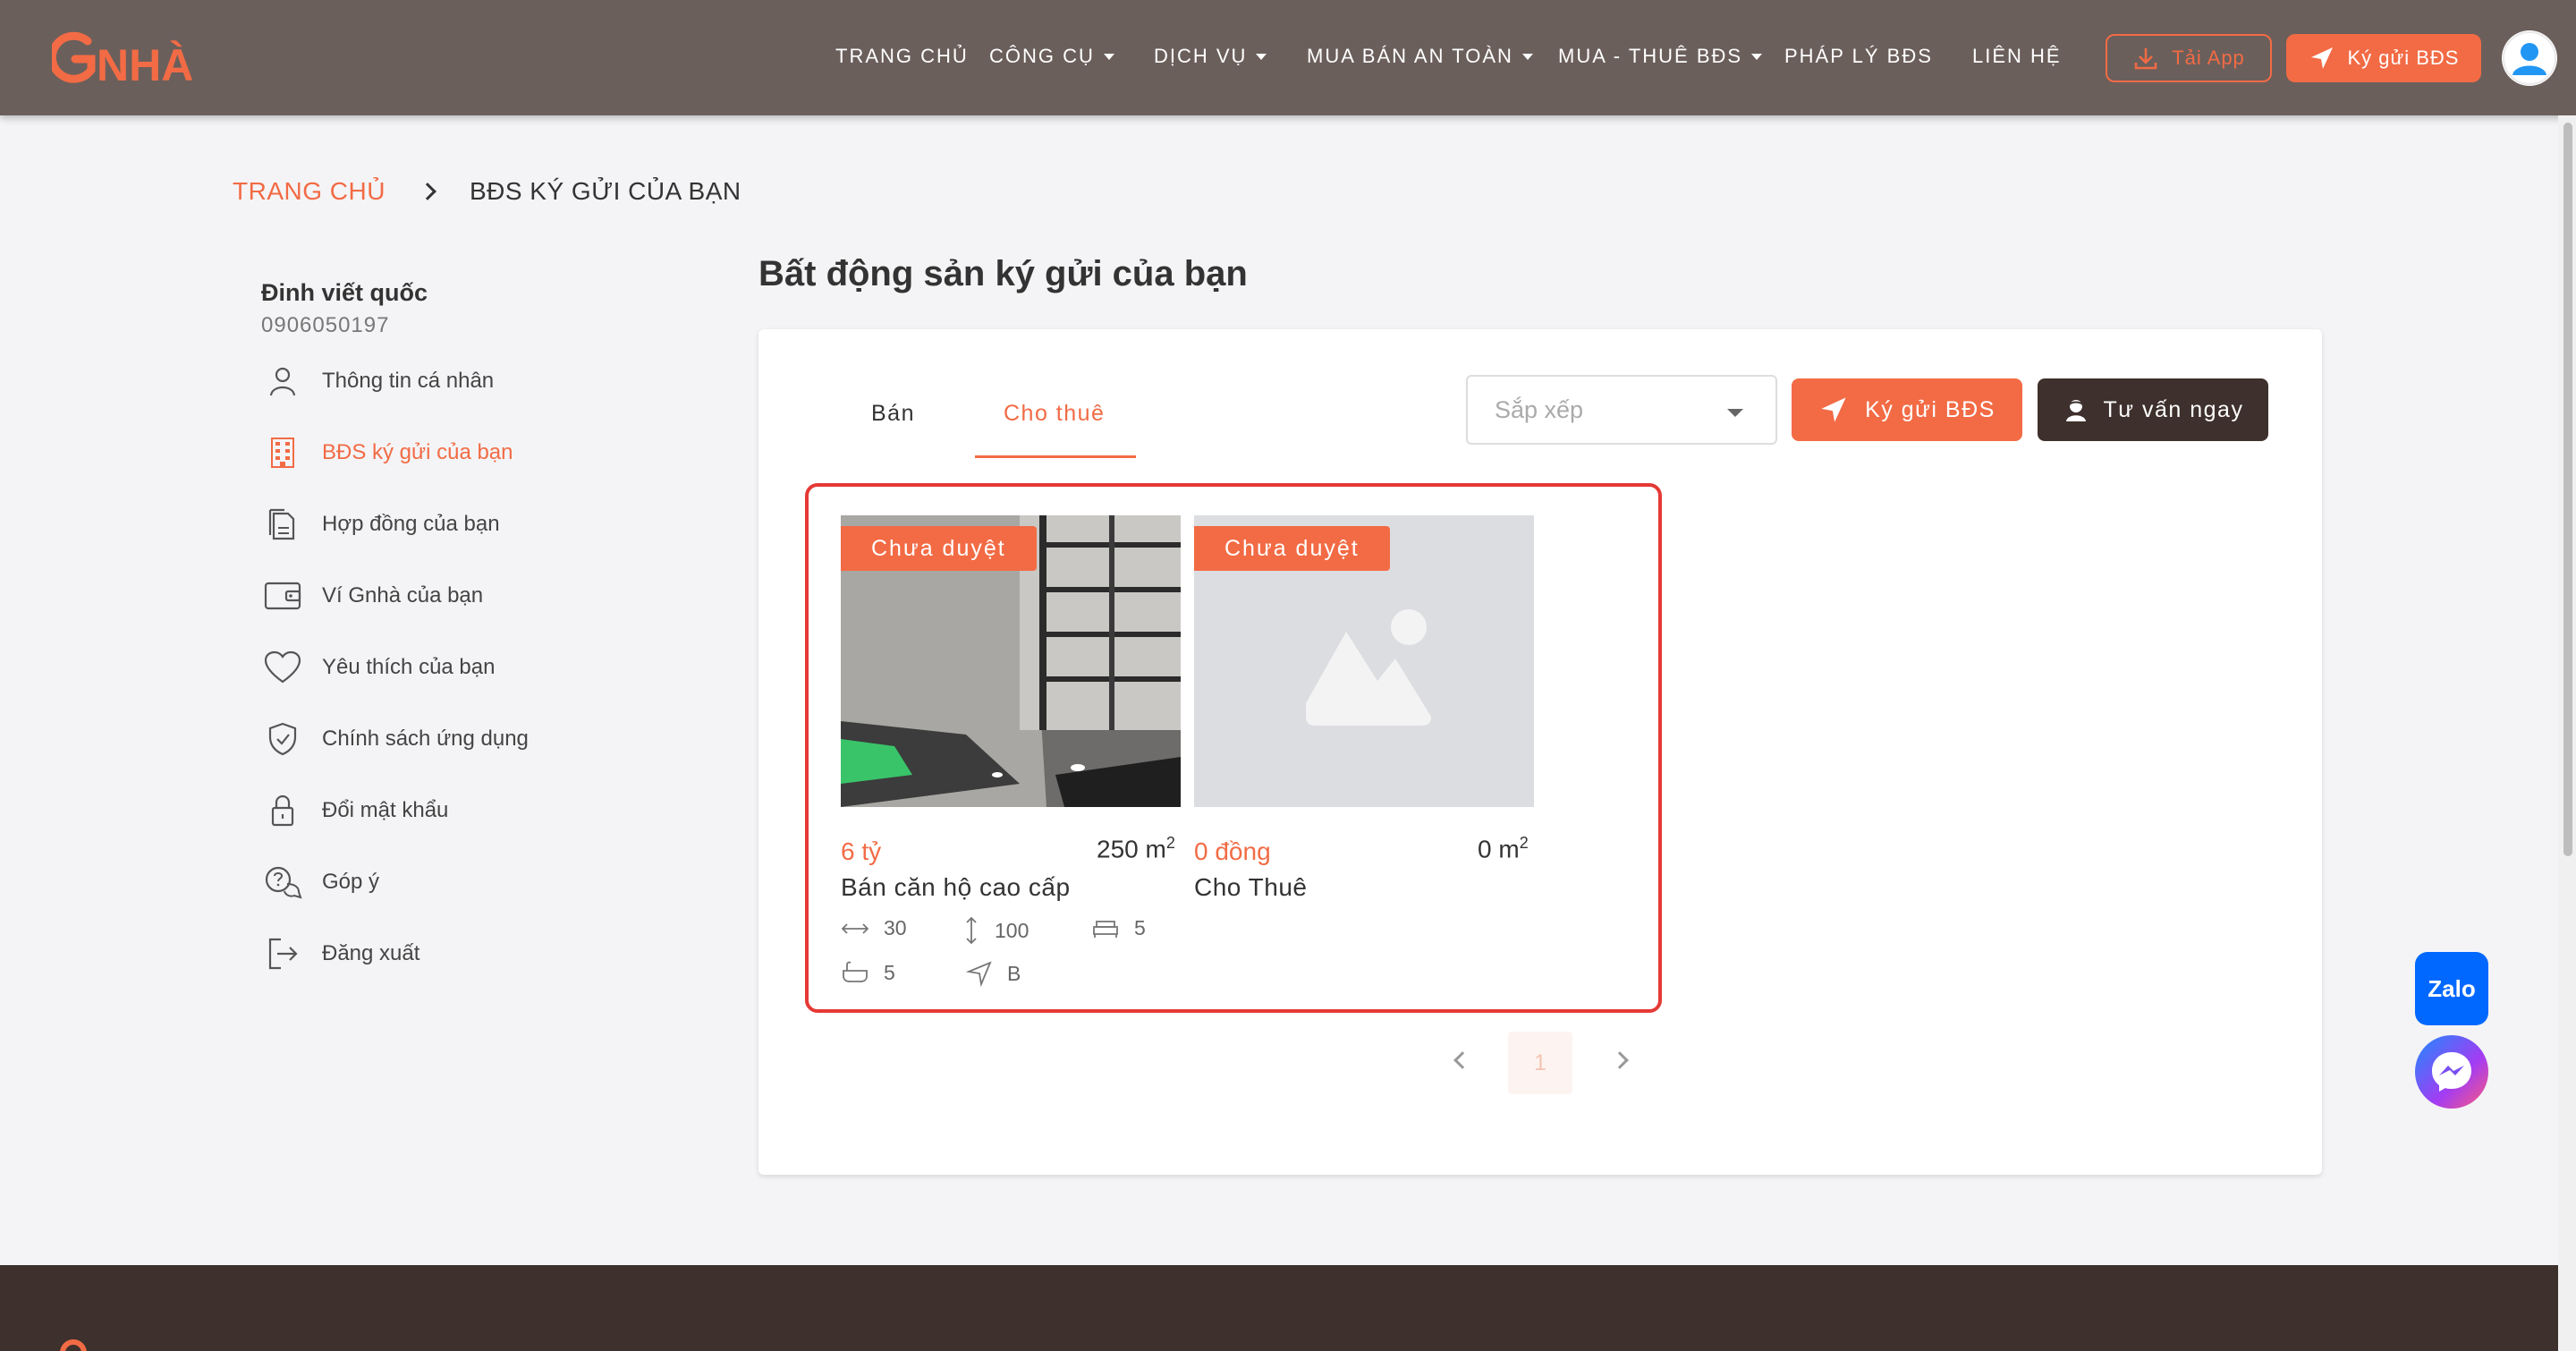 The image size is (2576, 1351). What do you see at coordinates (403, 596) in the screenshot?
I see `sidebar-item-label: Ví Gnhà của bạn` at bounding box center [403, 596].